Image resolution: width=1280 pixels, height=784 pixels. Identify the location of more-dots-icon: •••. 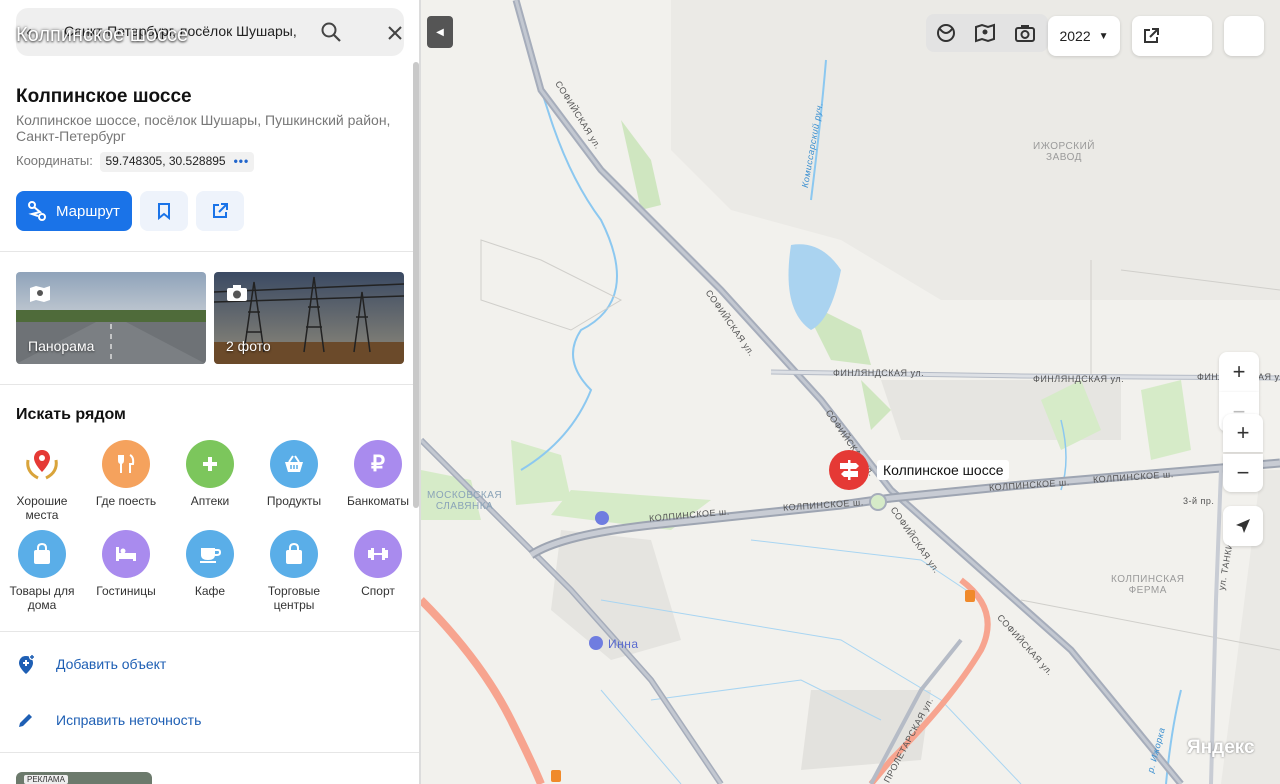
(242, 161).